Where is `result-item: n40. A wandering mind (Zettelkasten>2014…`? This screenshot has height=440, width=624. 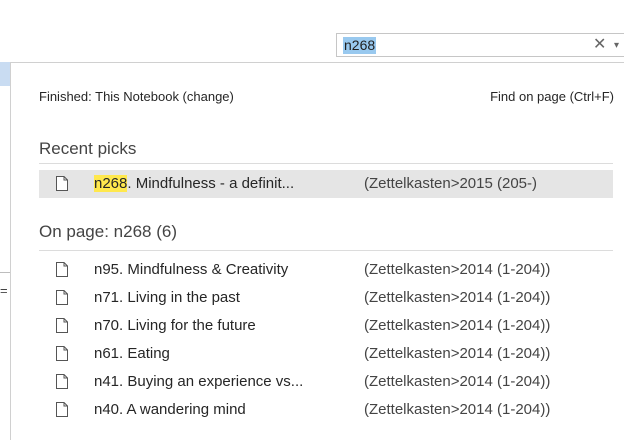 result-item: n40. A wandering mind (Zettelkasten>2014… is located at coordinates (326, 410).